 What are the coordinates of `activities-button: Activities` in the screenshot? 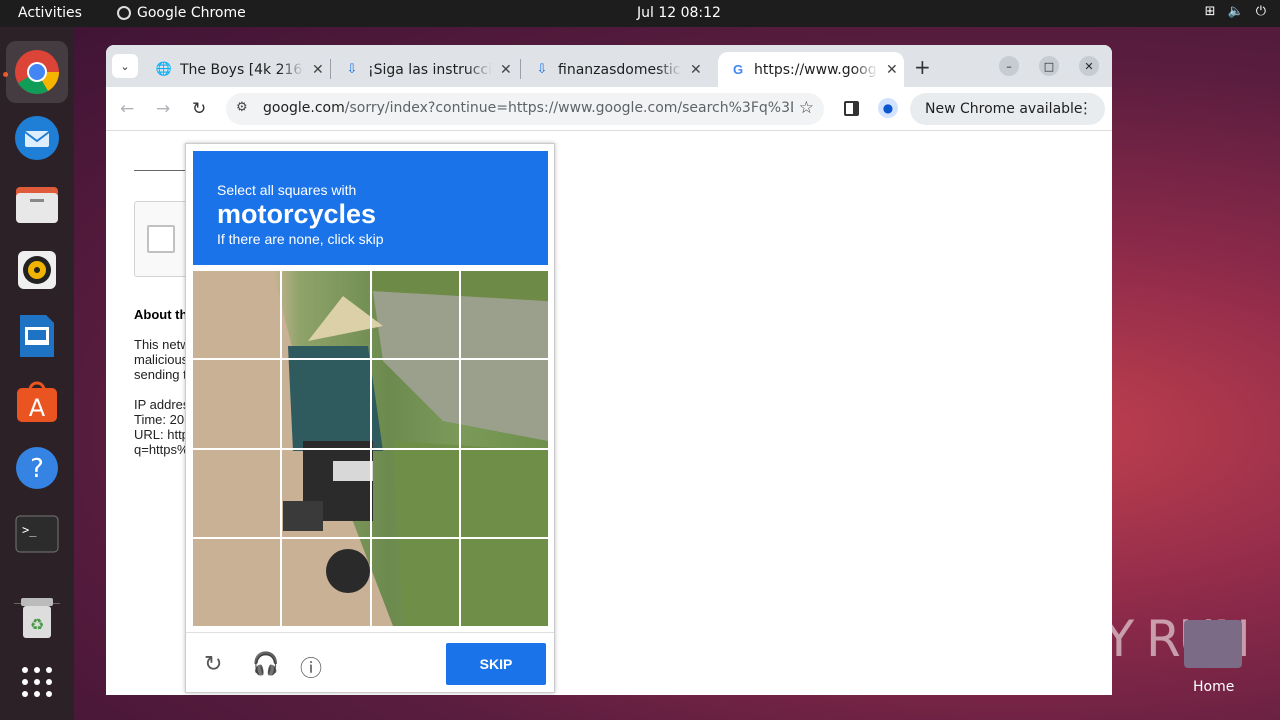 It's located at (50, 13).